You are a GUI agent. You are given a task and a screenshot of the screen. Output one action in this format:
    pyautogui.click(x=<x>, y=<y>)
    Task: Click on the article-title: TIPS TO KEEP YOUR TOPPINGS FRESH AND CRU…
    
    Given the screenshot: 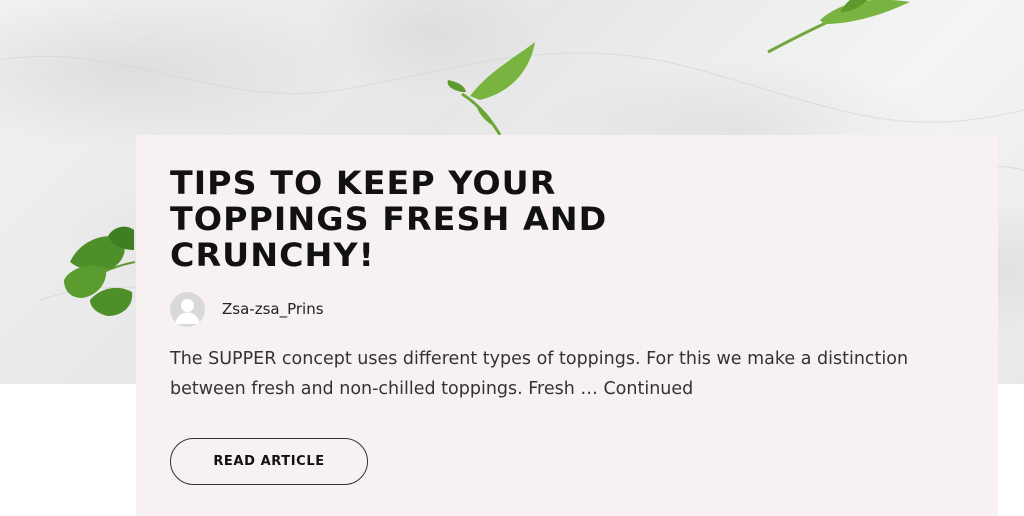 What is the action you would take?
    pyautogui.click(x=461, y=219)
    